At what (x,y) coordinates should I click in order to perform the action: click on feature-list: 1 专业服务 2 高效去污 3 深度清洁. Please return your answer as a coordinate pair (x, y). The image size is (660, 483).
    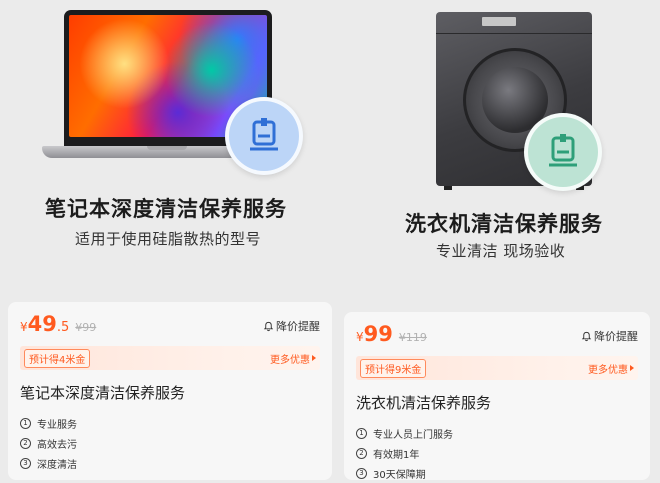
    Looking at the image, I should click on (170, 443).